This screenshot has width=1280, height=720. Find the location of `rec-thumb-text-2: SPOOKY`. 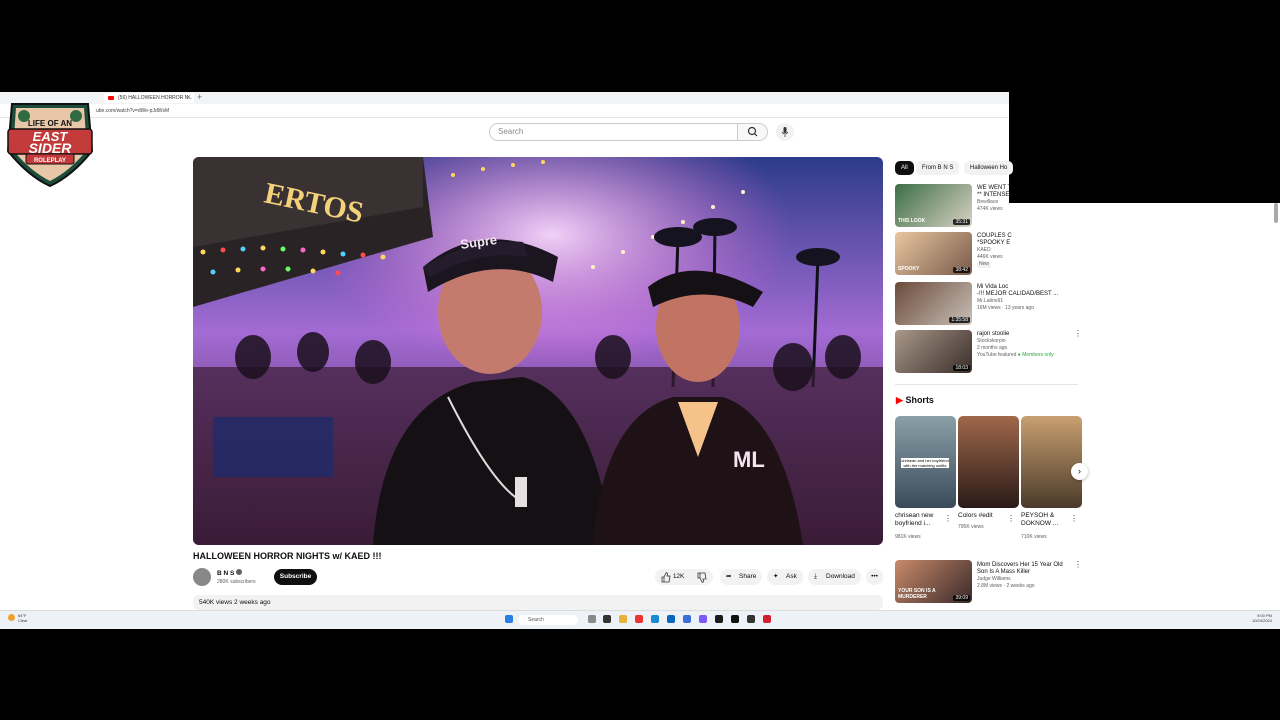

rec-thumb-text-2: SPOOKY is located at coordinates (909, 269).